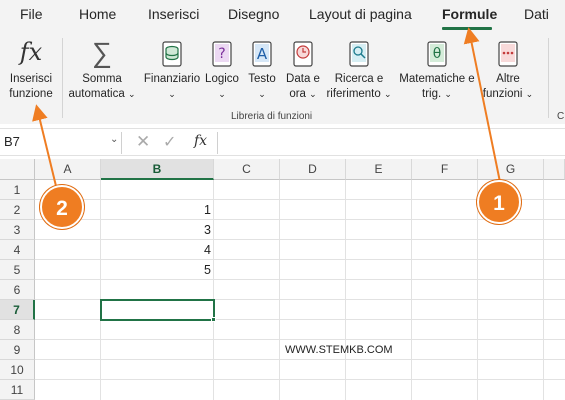  Describe the element at coordinates (62, 207) in the screenshot. I see `callout-badge-2: 2` at that location.